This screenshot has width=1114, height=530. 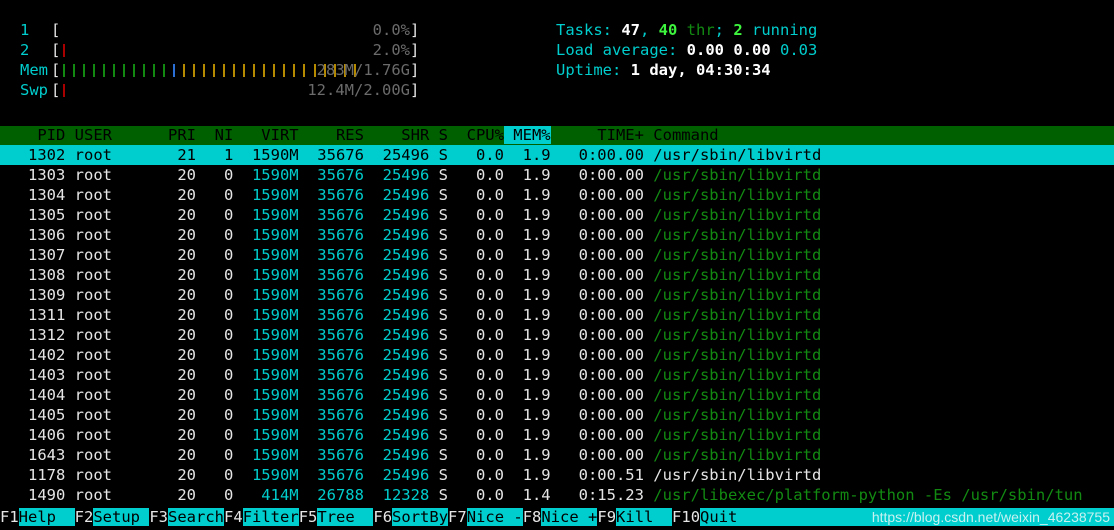 What do you see at coordinates (607, 517) in the screenshot?
I see `fn-key-f9: F9` at bounding box center [607, 517].